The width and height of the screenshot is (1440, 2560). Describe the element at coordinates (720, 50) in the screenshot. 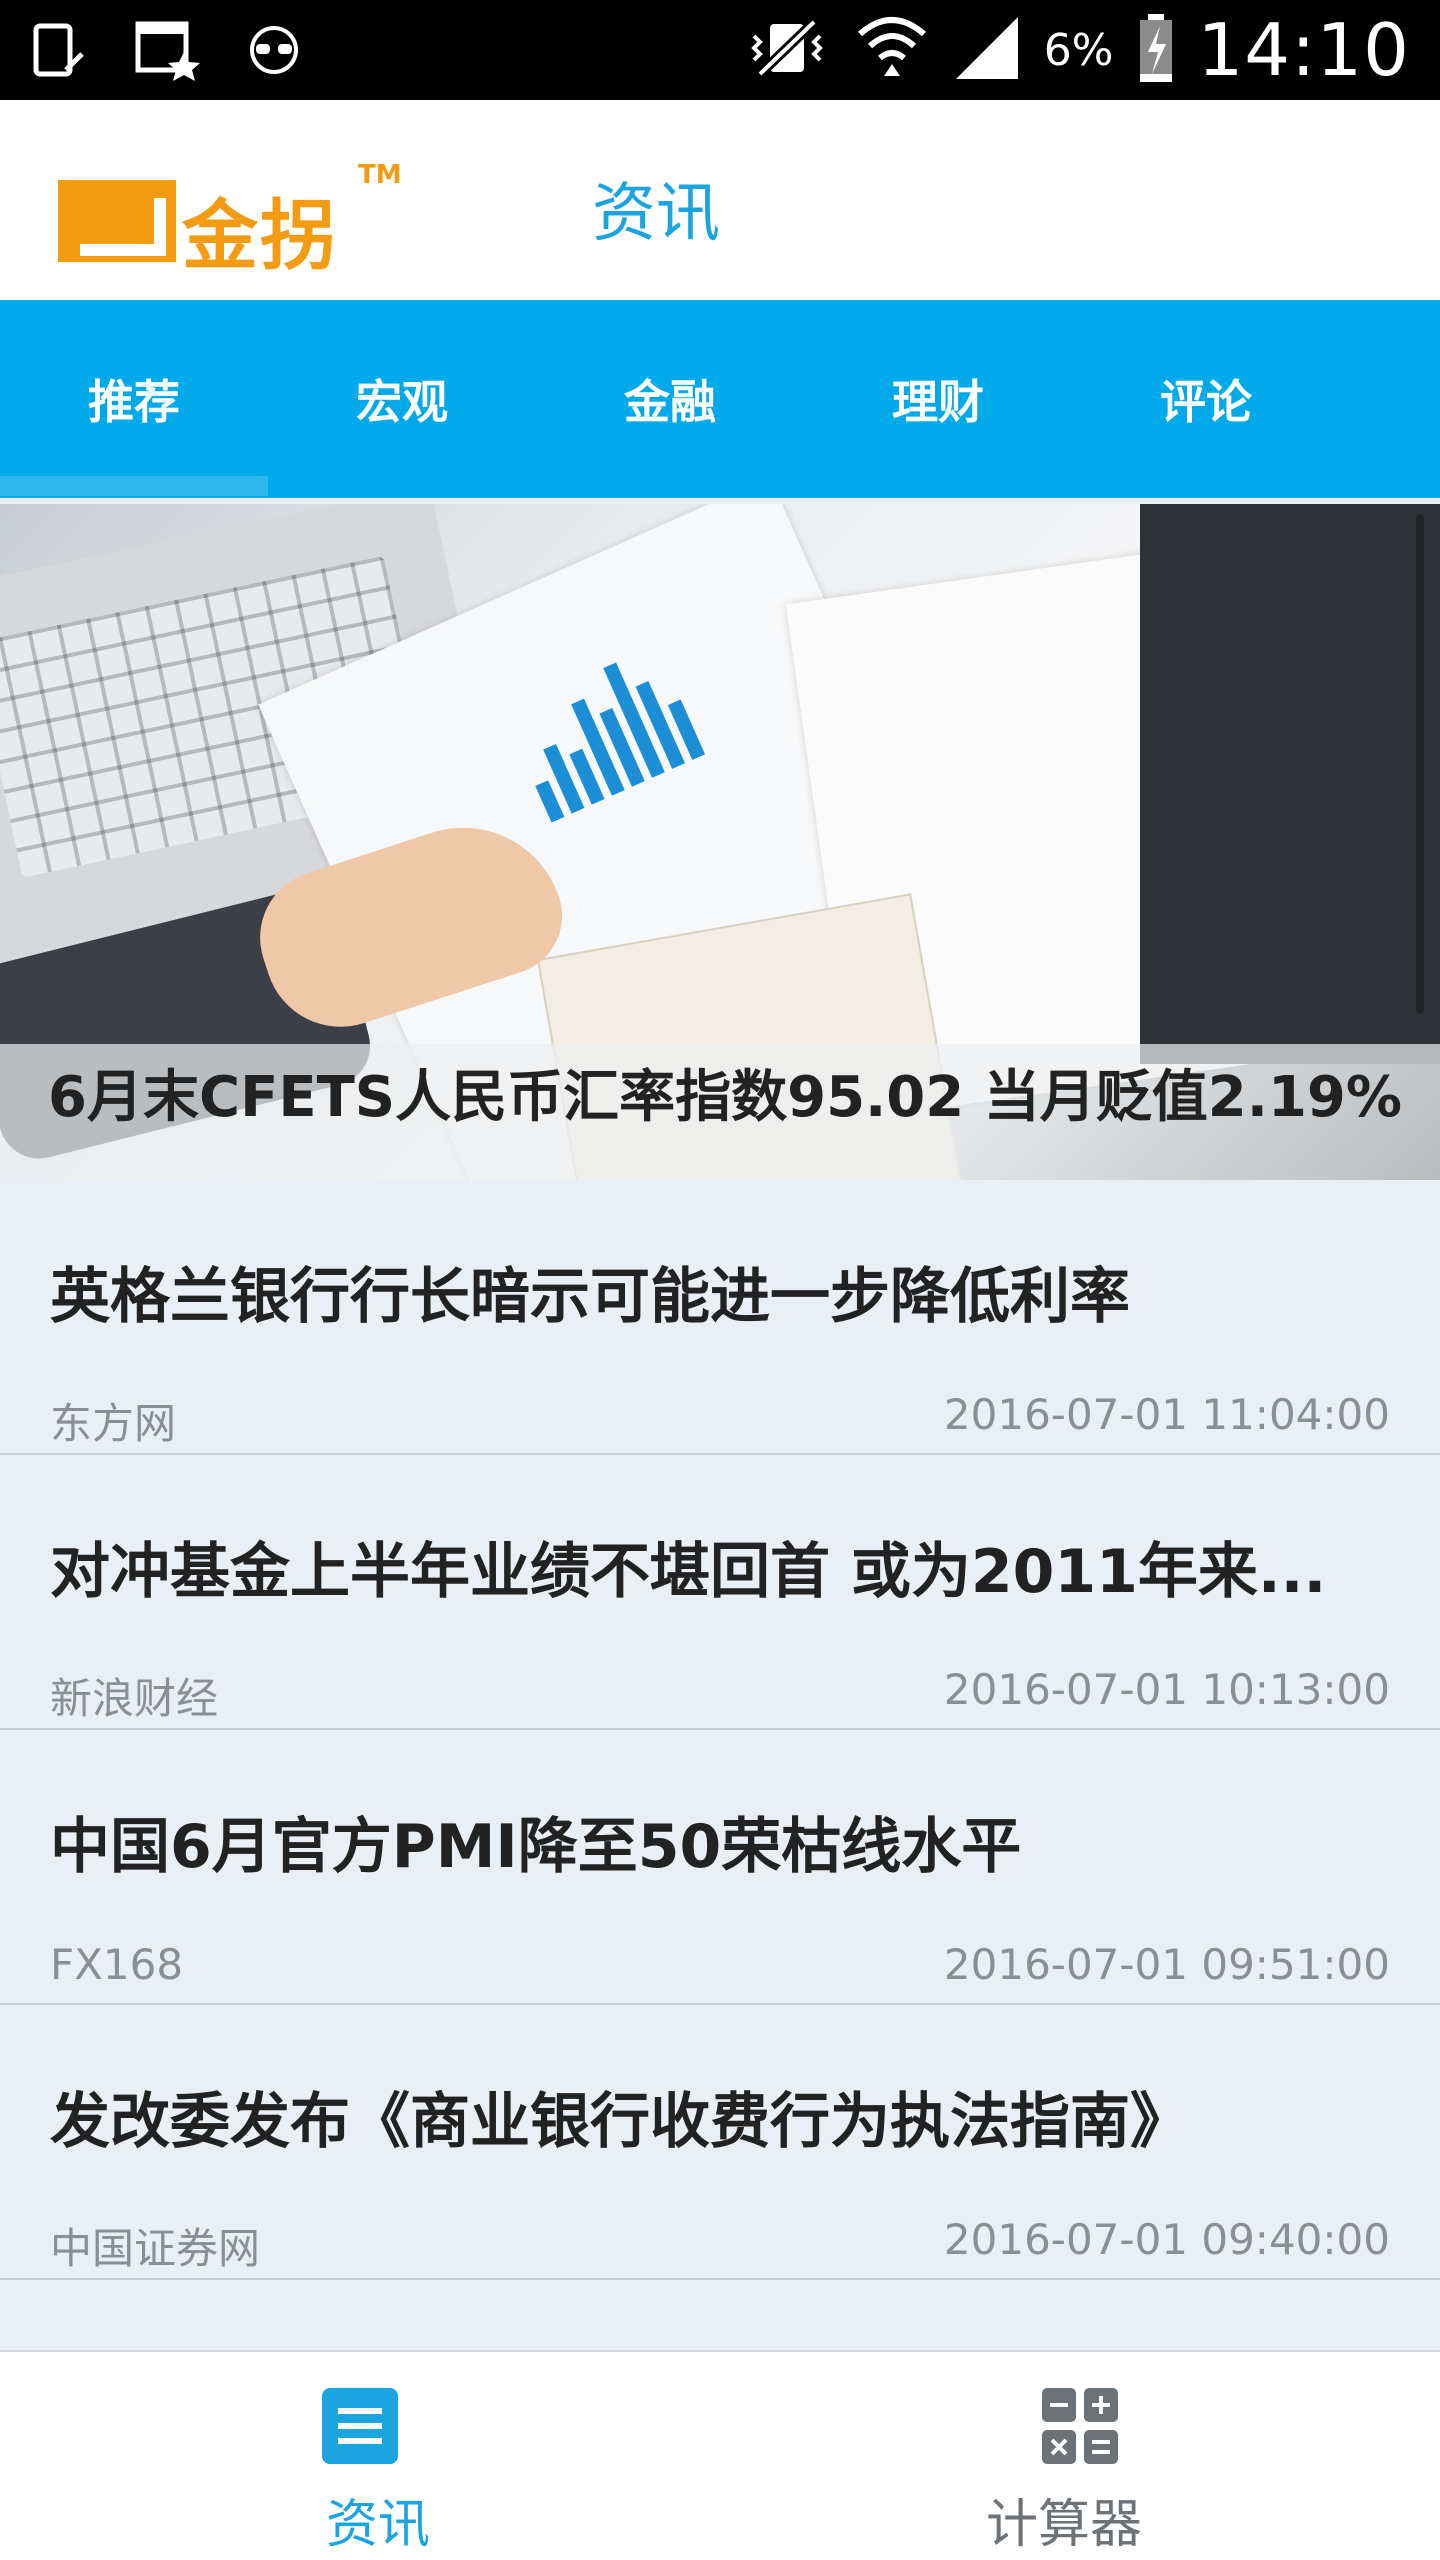

I see `status-bar: 6% 14:10` at that location.